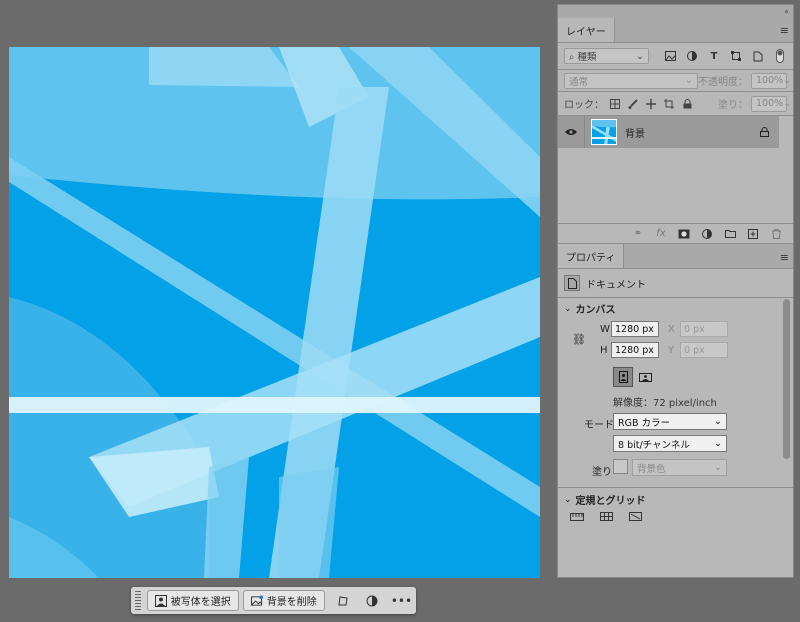  What do you see at coordinates (670, 56) in the screenshot?
I see `pixel-filter-icon` at bounding box center [670, 56].